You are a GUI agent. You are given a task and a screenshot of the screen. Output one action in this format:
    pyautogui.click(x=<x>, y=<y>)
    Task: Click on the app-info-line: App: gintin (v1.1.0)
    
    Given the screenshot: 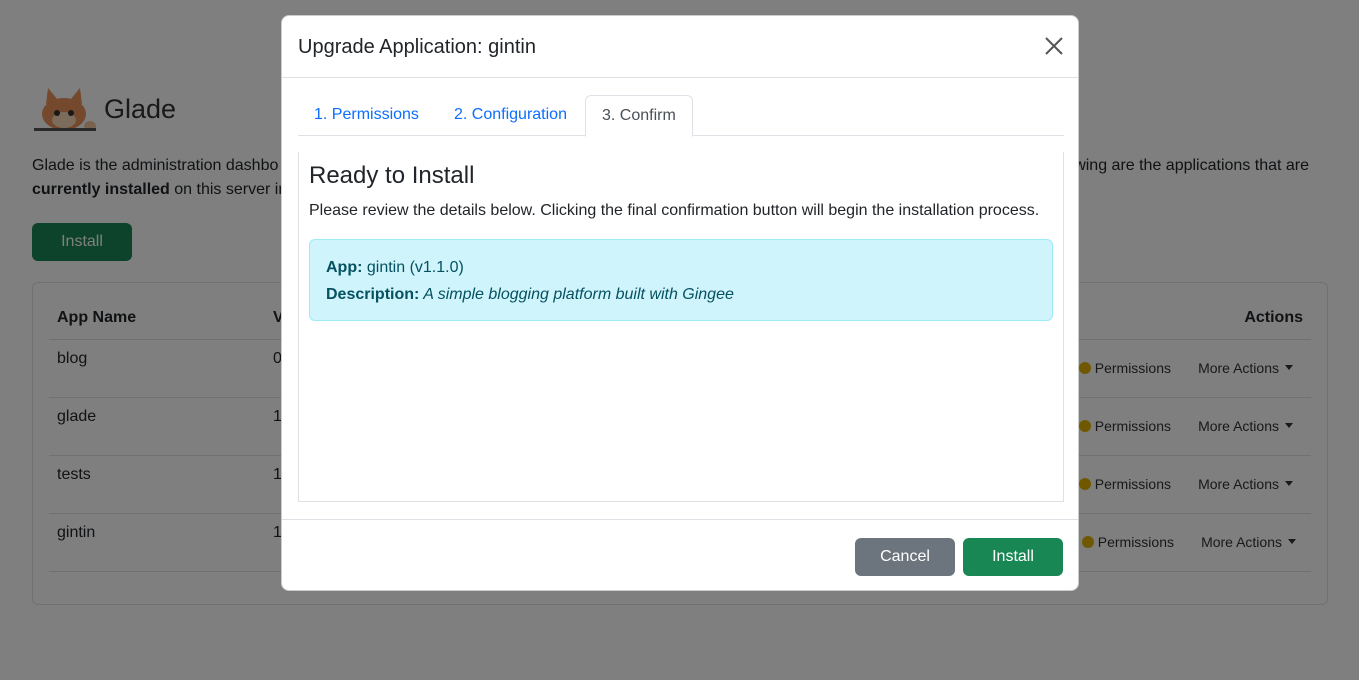 What is the action you would take?
    pyautogui.click(x=395, y=268)
    